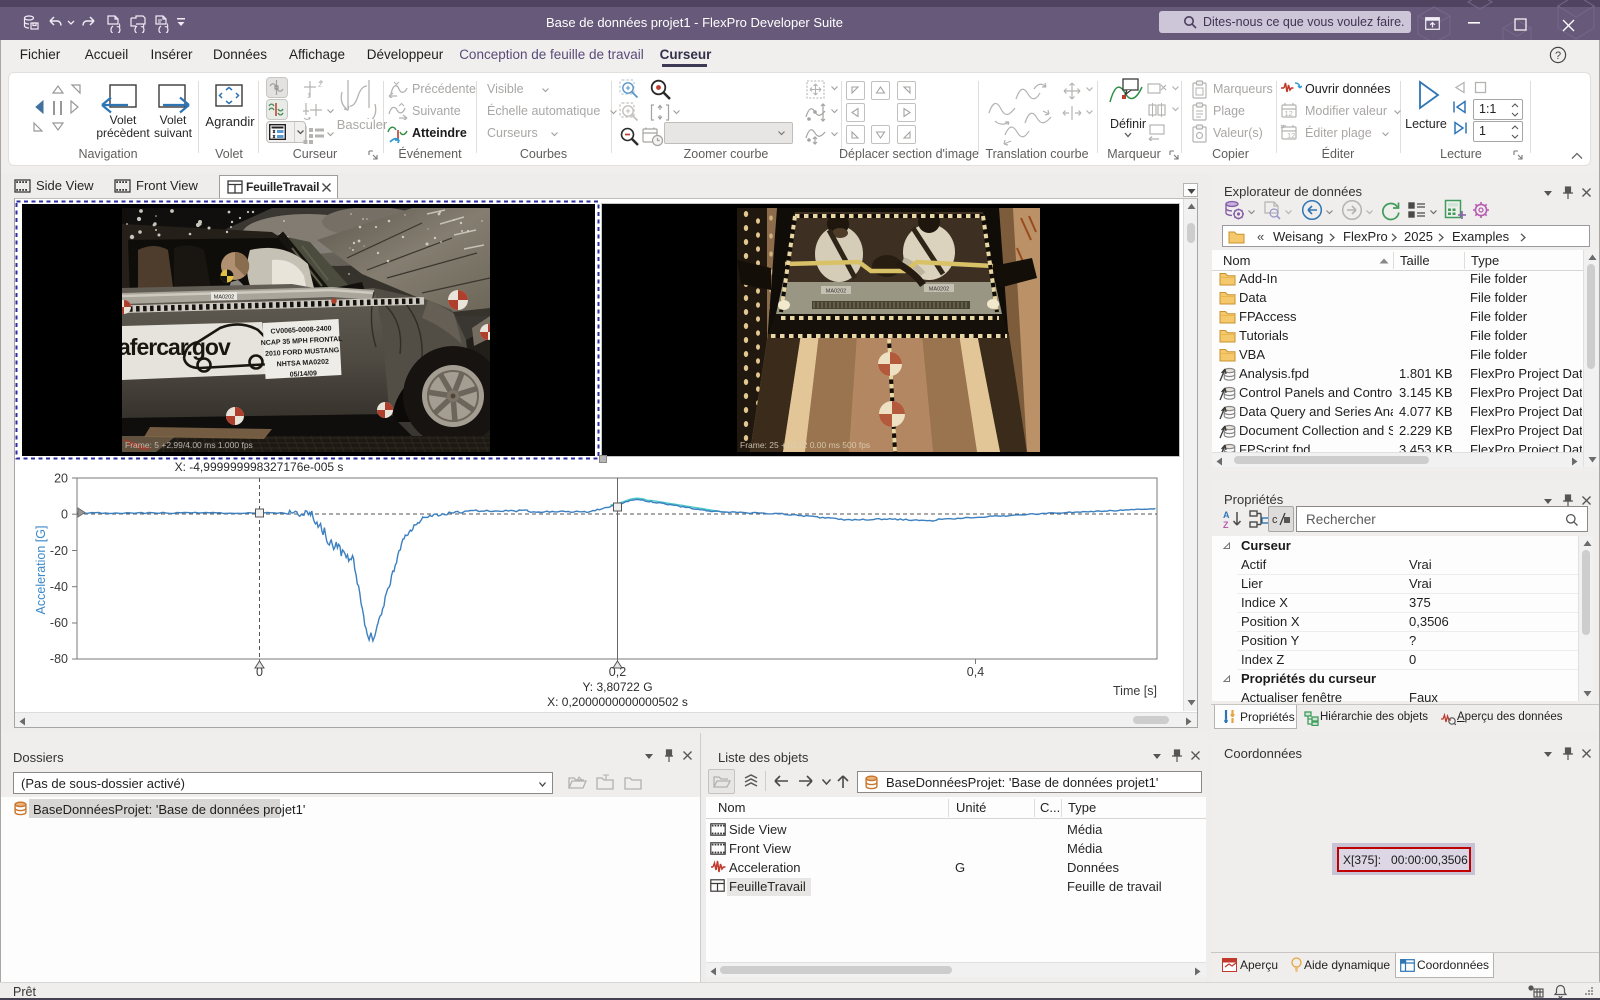  Describe the element at coordinates (59, 623) in the screenshot. I see `svg-text: -60` at that location.